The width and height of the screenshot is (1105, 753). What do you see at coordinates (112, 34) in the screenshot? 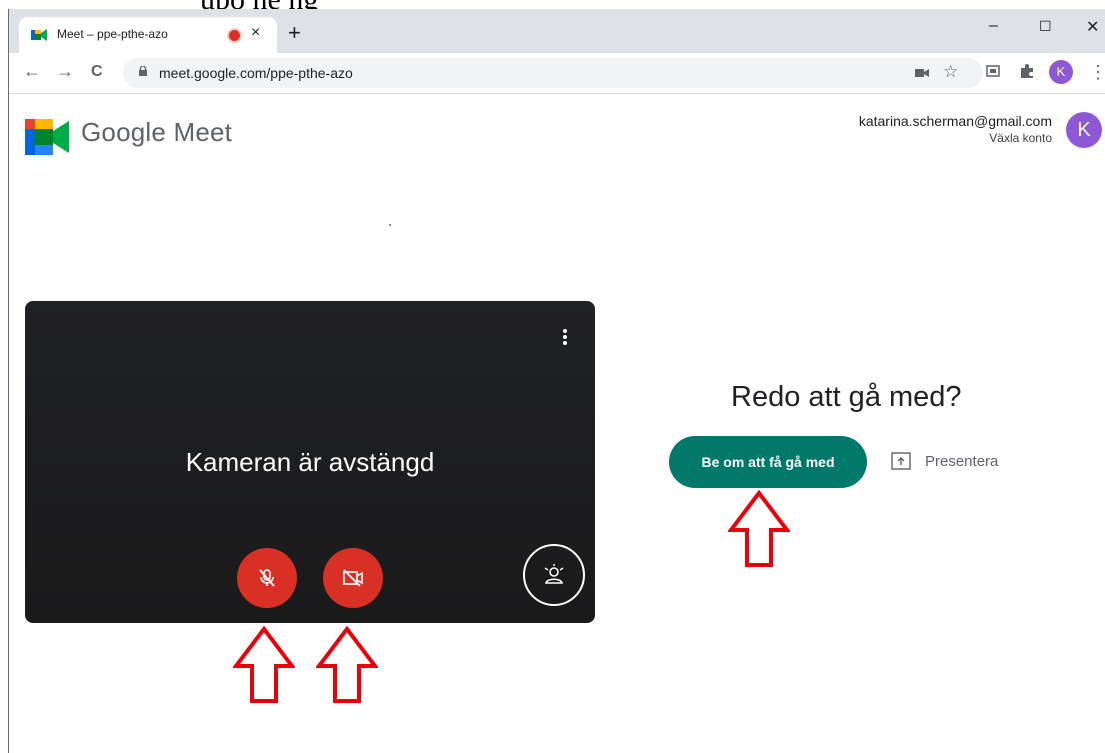
I see `tab-title: Meet – ppe-pthe-azo` at bounding box center [112, 34].